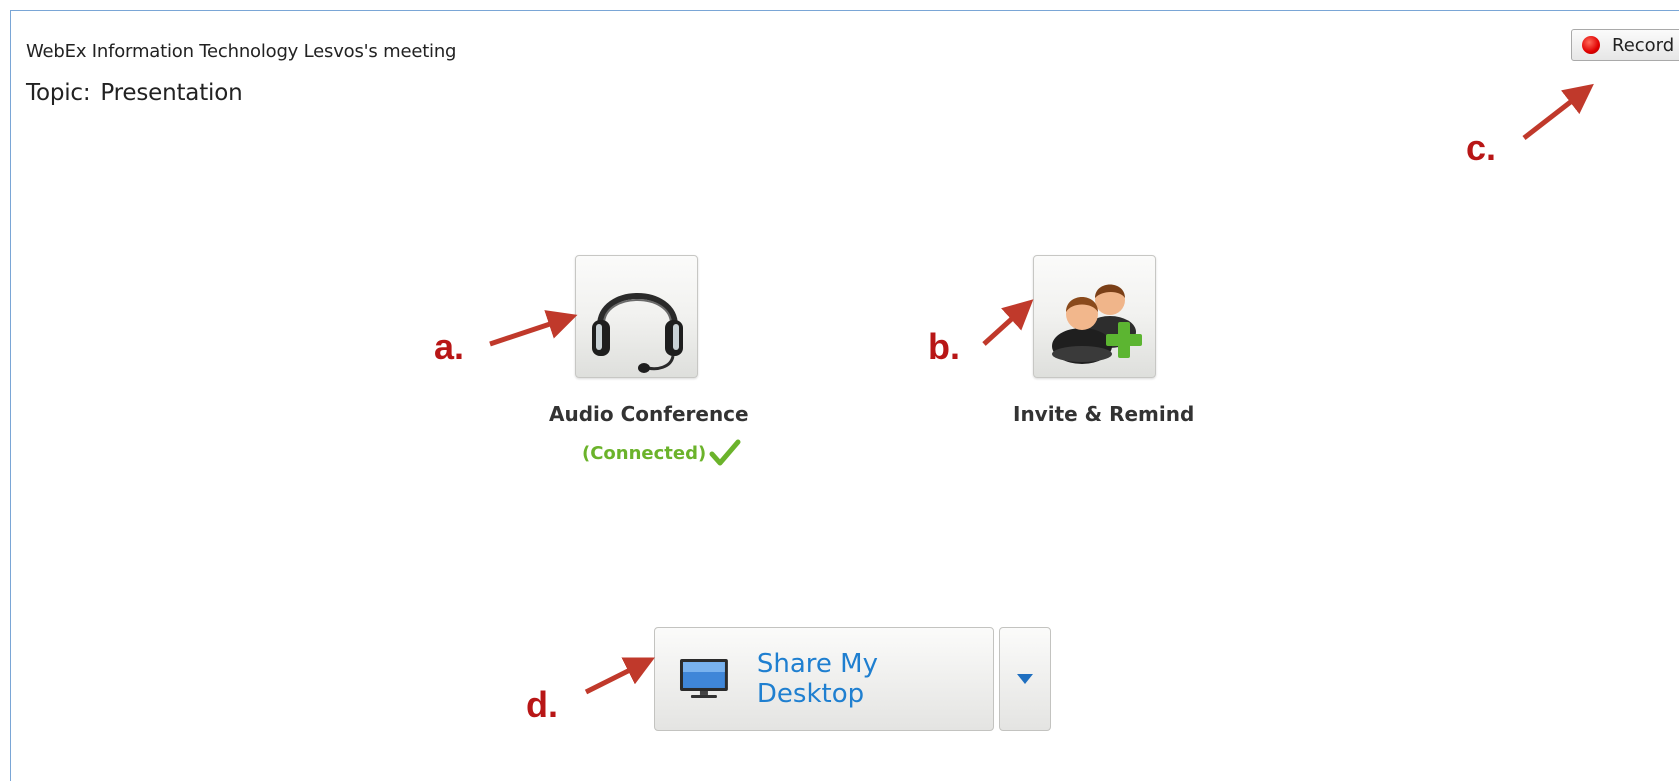 This screenshot has height=781, width=1679. Describe the element at coordinates (449, 346) in the screenshot. I see `annotation-a: a.` at that location.